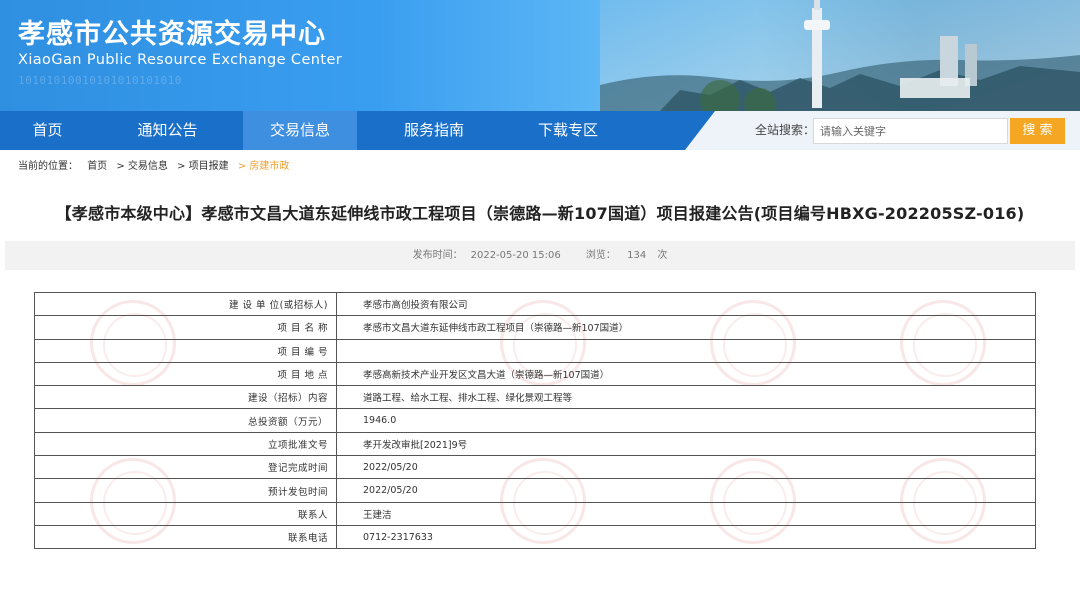  I want to click on field-value: 孝感高新技术产业开发区文昌大道（崇德路—新107国道）, so click(686, 374).